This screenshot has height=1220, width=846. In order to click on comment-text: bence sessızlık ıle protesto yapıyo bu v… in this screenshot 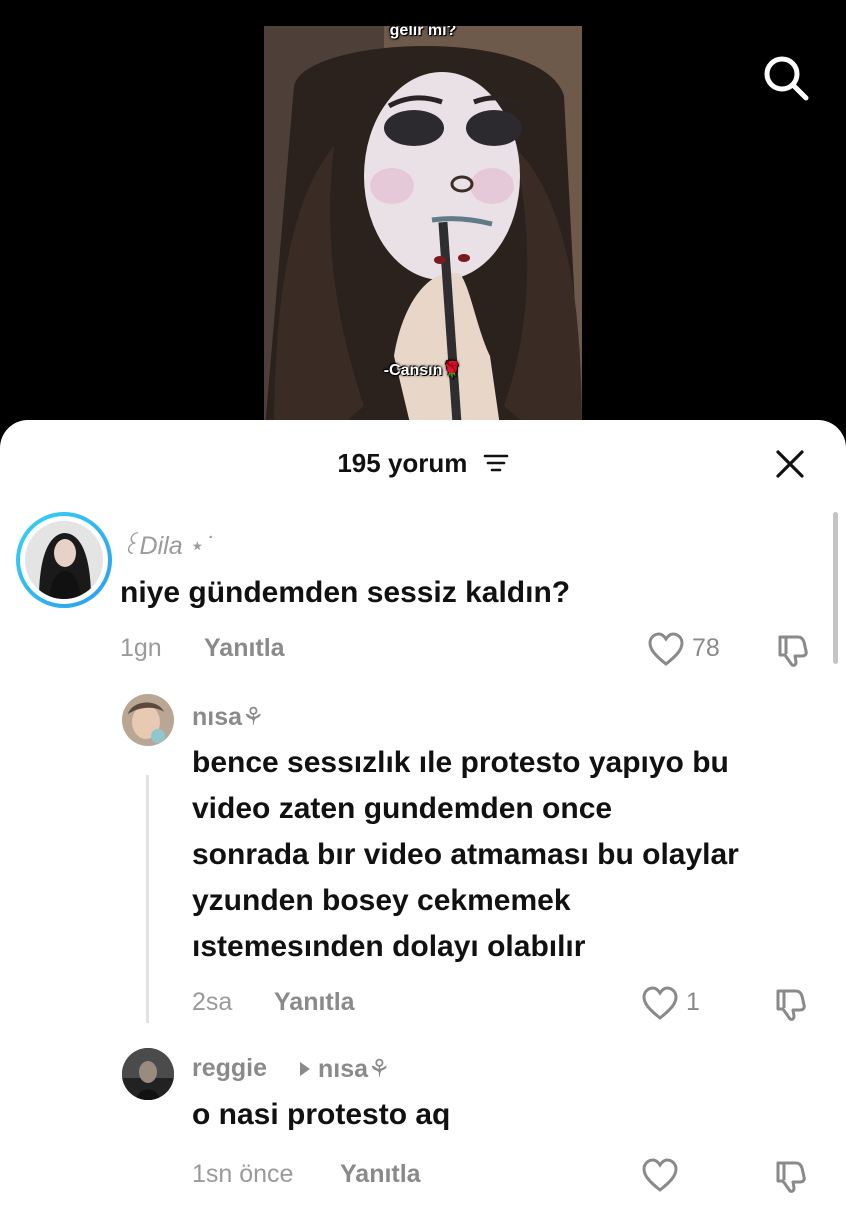, I will do `click(465, 855)`.